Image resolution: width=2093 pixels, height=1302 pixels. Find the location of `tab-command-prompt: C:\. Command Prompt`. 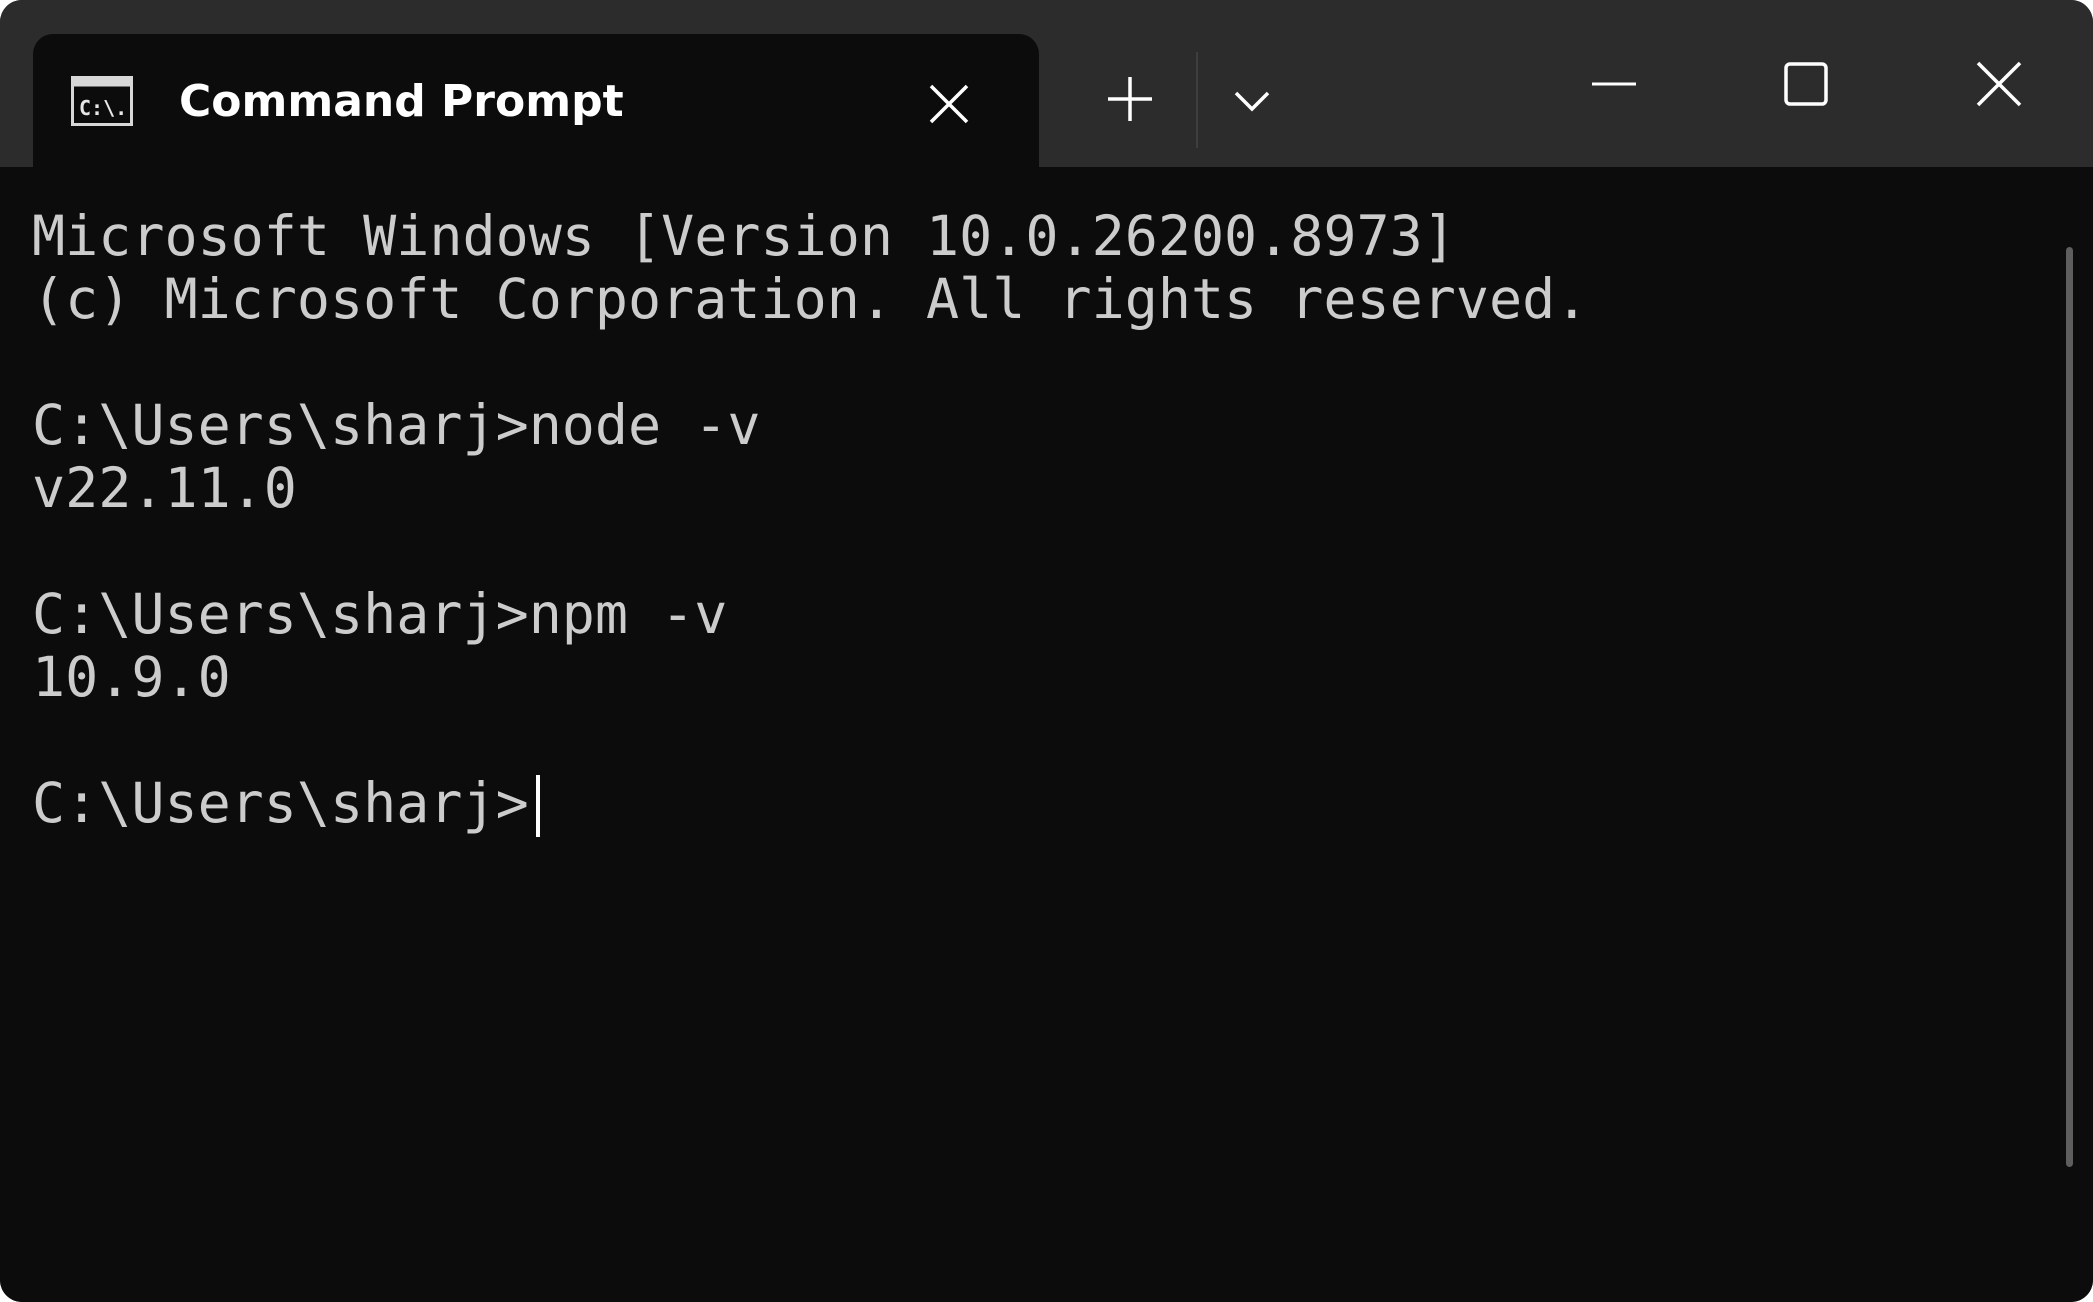

tab-command-prompt: C:\. Command Prompt is located at coordinates (536, 100).